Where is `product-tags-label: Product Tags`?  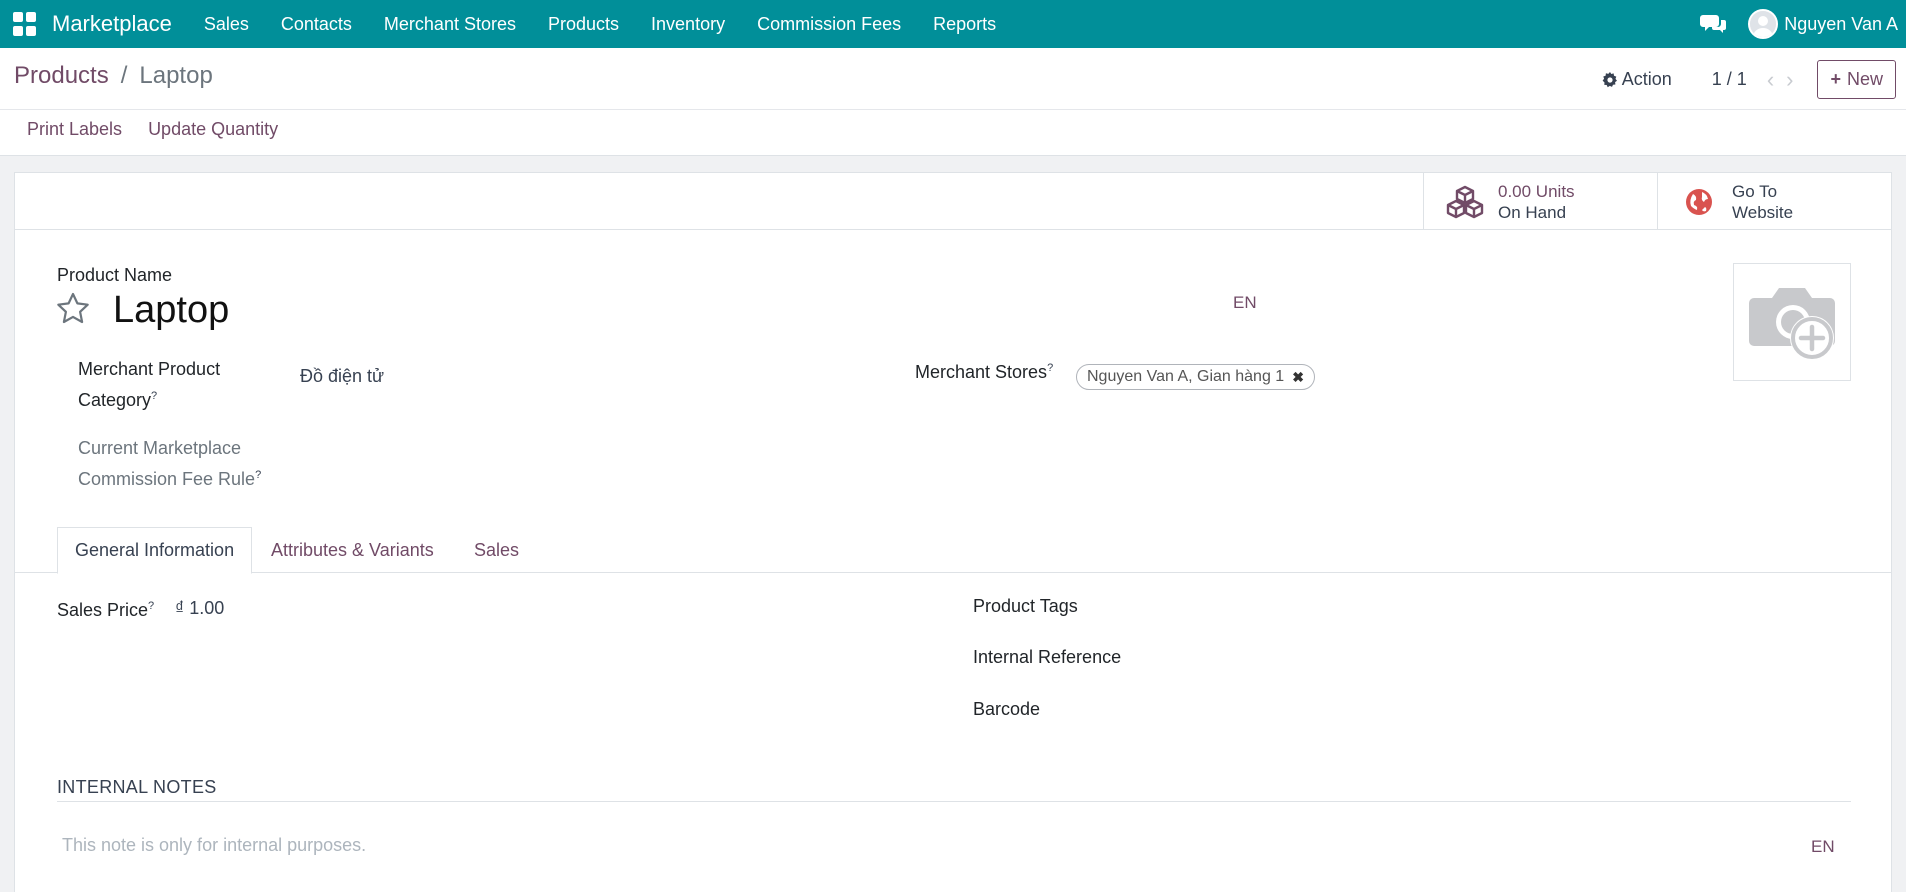
product-tags-label: Product Tags is located at coordinates (1025, 606).